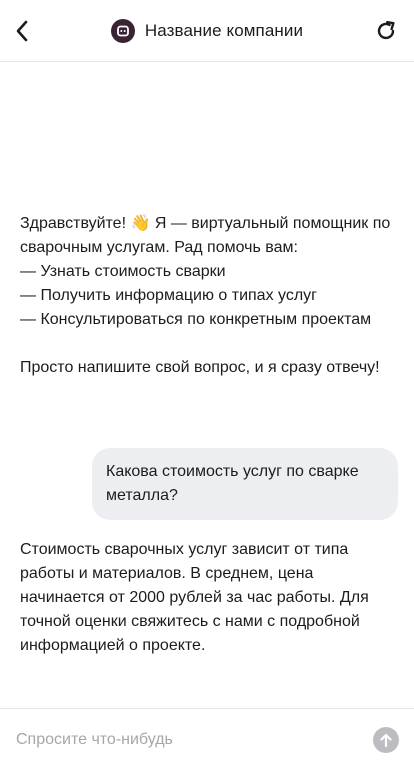  I want to click on bot-face-icon, so click(122, 31).